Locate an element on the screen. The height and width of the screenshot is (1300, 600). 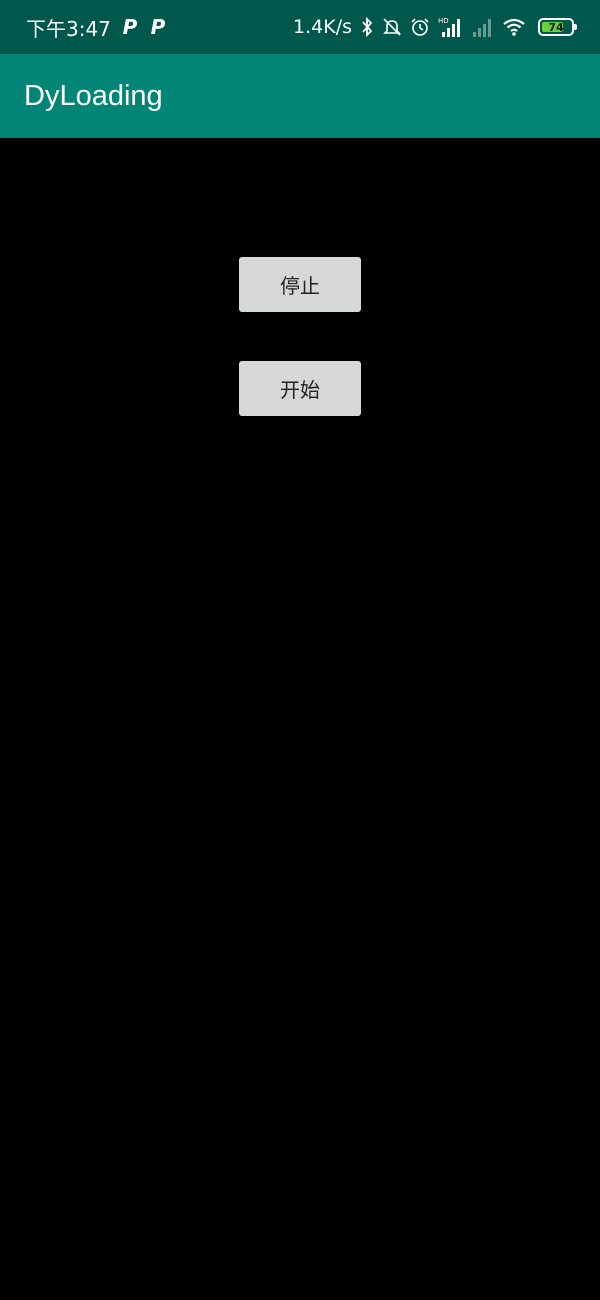
start-button: 开始 is located at coordinates (300, 388).